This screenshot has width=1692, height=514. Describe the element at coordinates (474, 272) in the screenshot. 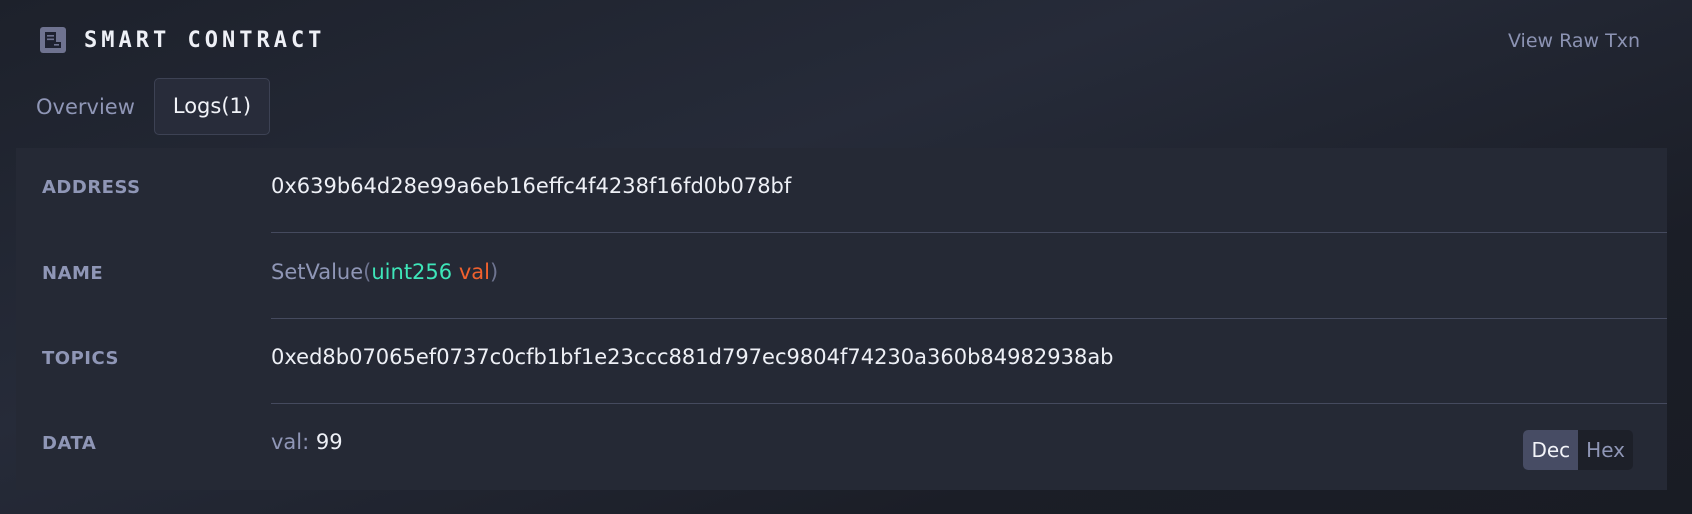

I see `param-name: val` at that location.